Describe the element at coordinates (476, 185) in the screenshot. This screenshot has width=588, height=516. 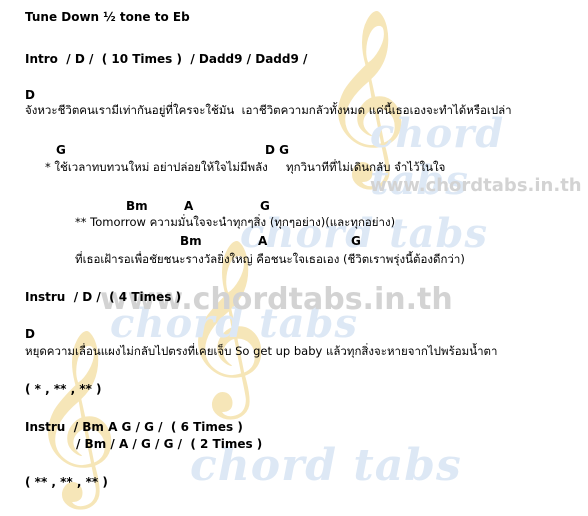
I see `watermark-url: www.chordtabs.in.th` at that location.